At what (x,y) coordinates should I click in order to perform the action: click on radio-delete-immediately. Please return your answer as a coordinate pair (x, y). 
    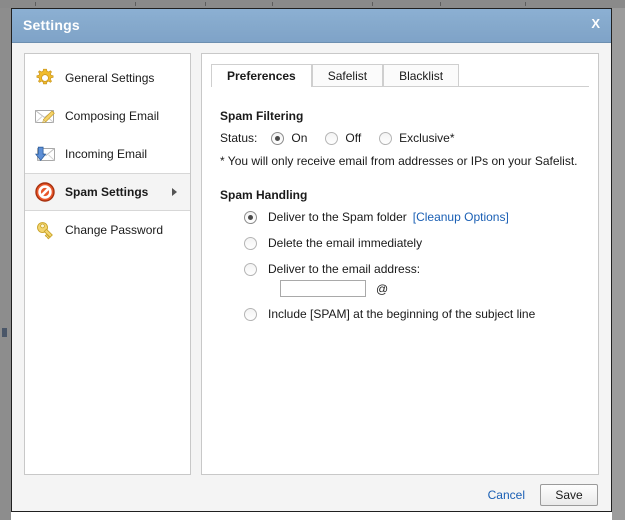
    Looking at the image, I should click on (250, 243).